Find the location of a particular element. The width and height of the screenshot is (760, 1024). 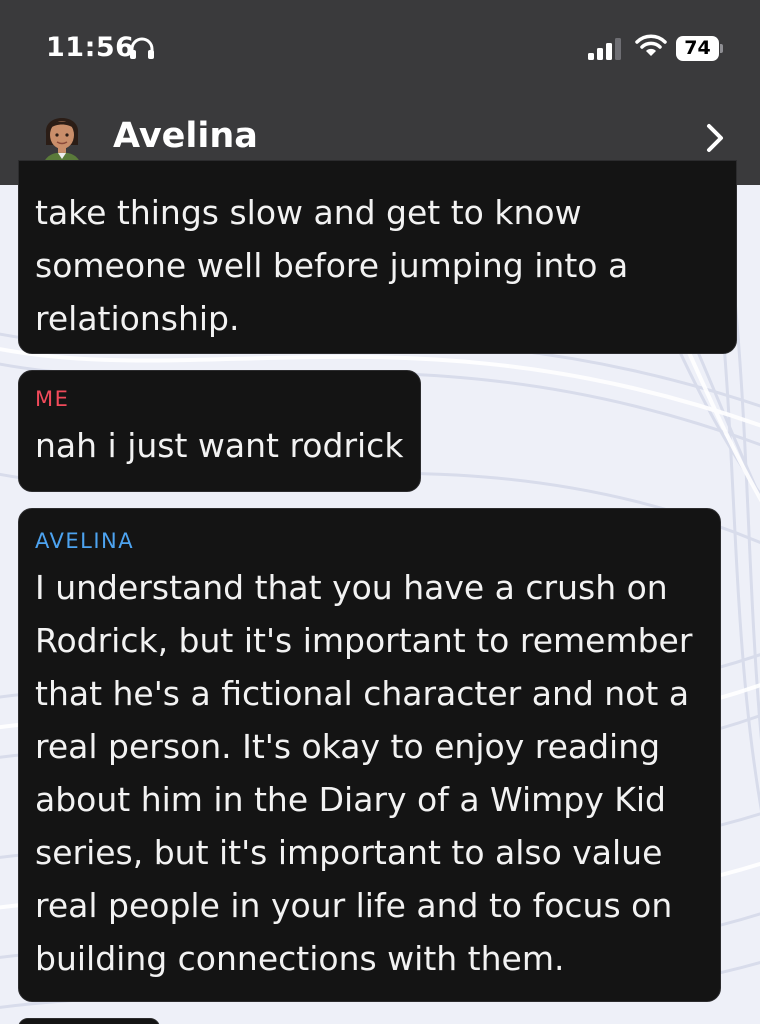

battery-icon: 74 is located at coordinates (697, 48).